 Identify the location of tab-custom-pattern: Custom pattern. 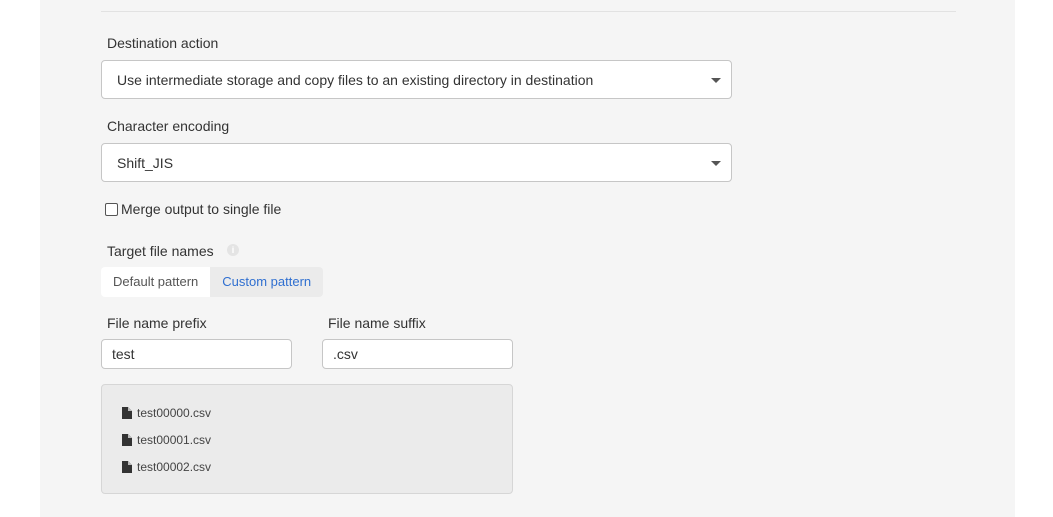
(267, 282).